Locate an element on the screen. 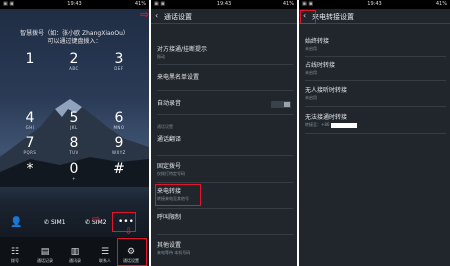 The image size is (450, 266). key-letters: + is located at coordinates (74, 178).